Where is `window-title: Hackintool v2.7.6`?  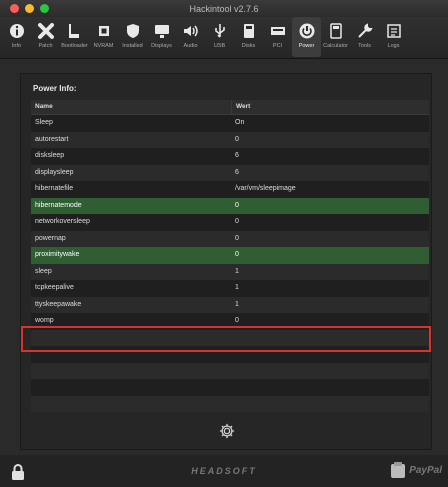
window-title: Hackintool v2.7.6 is located at coordinates (224, 8).